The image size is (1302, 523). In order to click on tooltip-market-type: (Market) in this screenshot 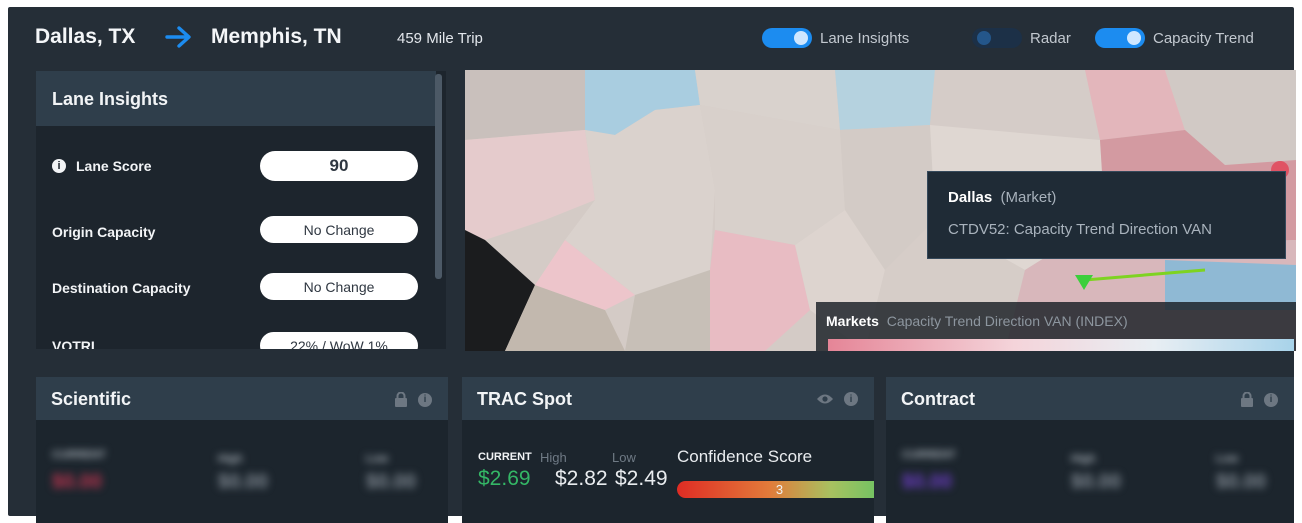, I will do `click(1028, 197)`.